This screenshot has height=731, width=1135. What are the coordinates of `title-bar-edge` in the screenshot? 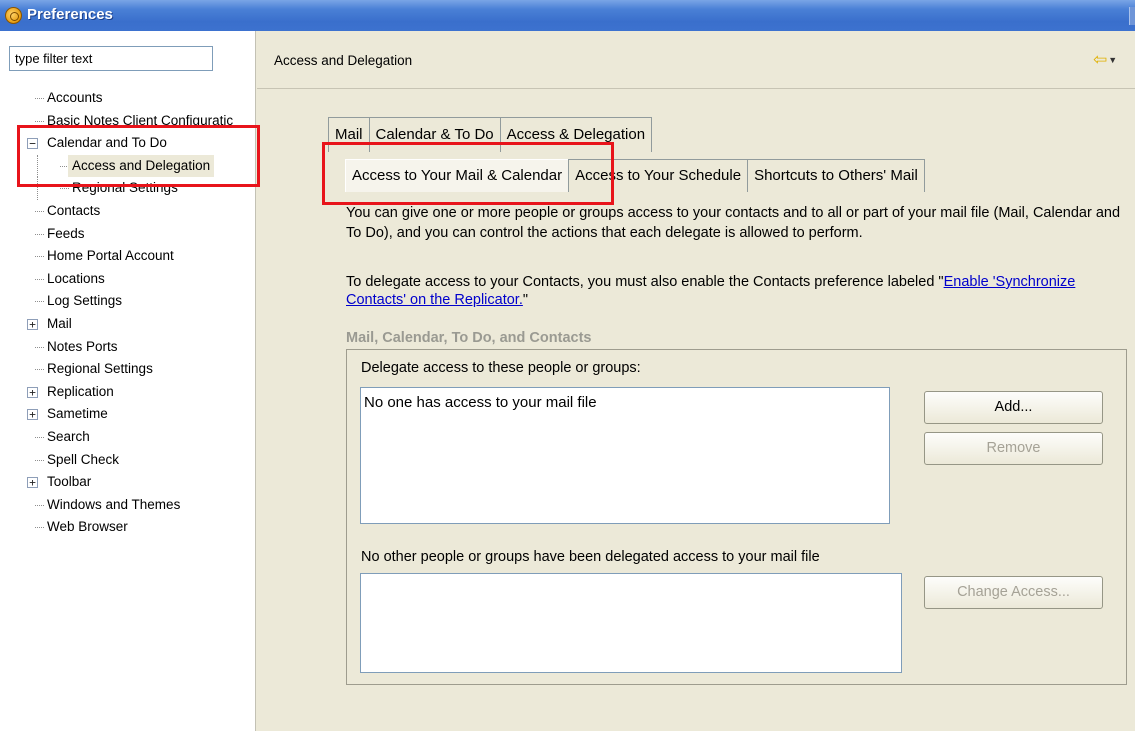 It's located at (1132, 16).